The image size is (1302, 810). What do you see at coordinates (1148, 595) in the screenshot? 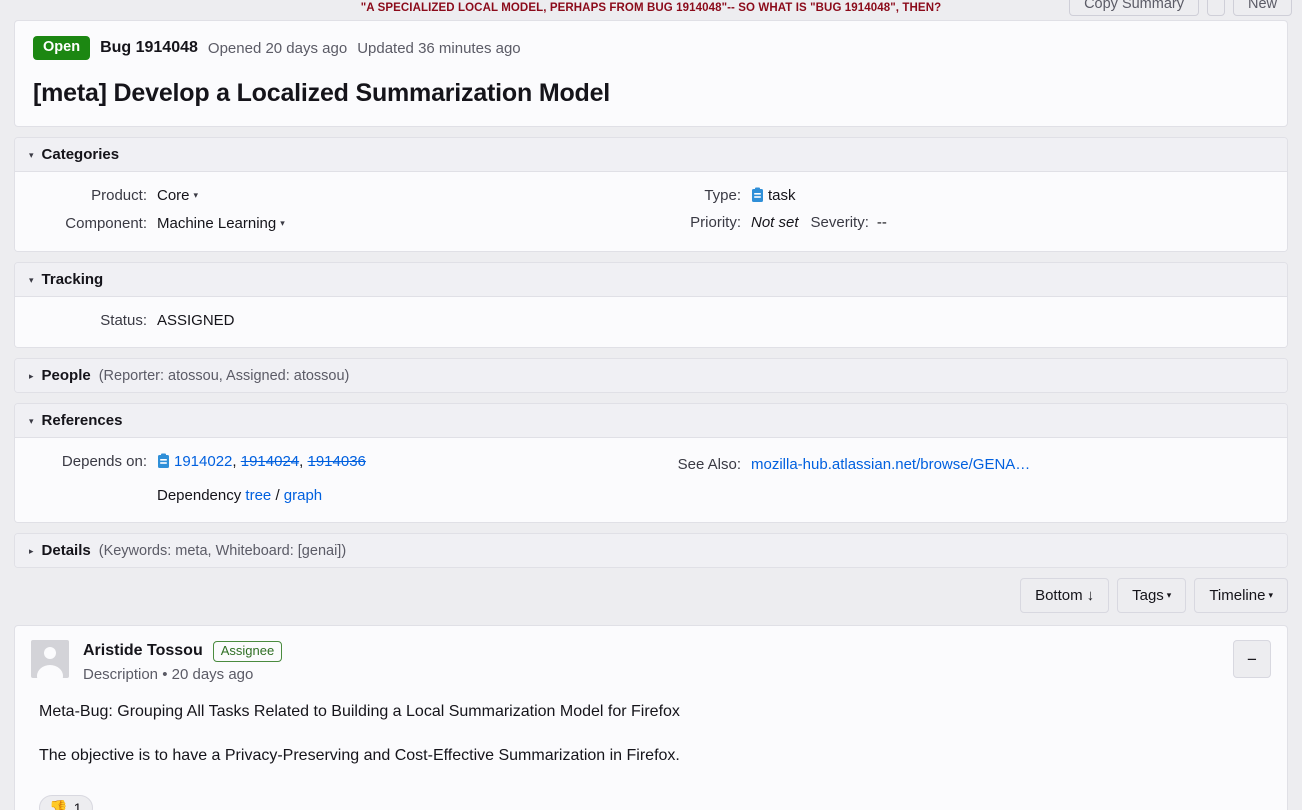
I see `tags-label: Tags` at bounding box center [1148, 595].